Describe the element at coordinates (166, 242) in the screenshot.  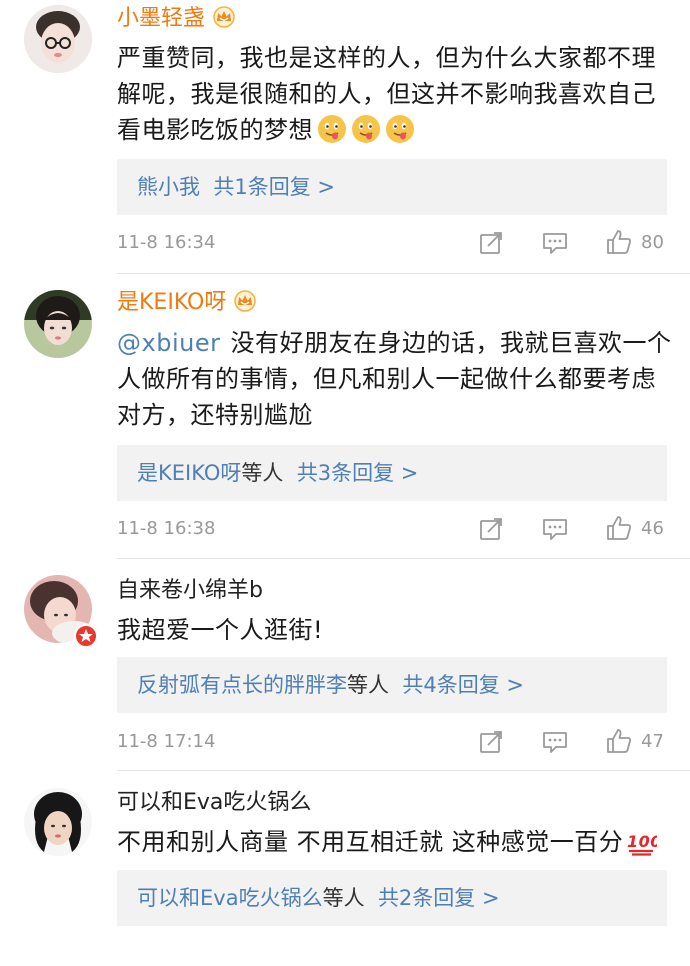
I see `timestamp: 11-8 16:34` at that location.